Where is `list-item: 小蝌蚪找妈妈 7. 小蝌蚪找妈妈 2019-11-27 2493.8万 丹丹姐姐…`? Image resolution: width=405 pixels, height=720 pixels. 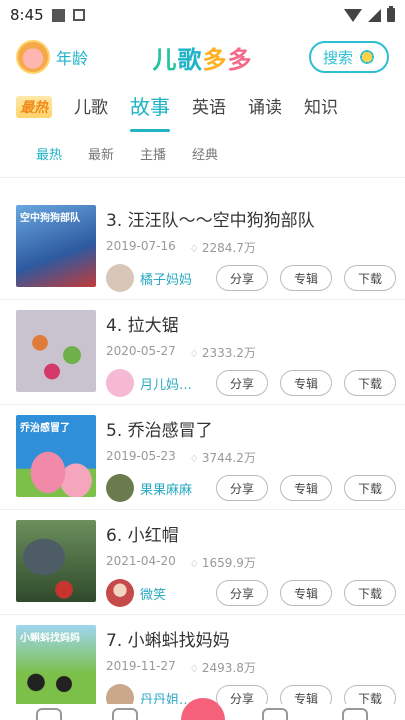 list-item: 小蝌蚪找妈妈 7. 小蝌蚪找妈妈 2019-11-27 2493.8万 丹丹姐姐… is located at coordinates (202, 661).